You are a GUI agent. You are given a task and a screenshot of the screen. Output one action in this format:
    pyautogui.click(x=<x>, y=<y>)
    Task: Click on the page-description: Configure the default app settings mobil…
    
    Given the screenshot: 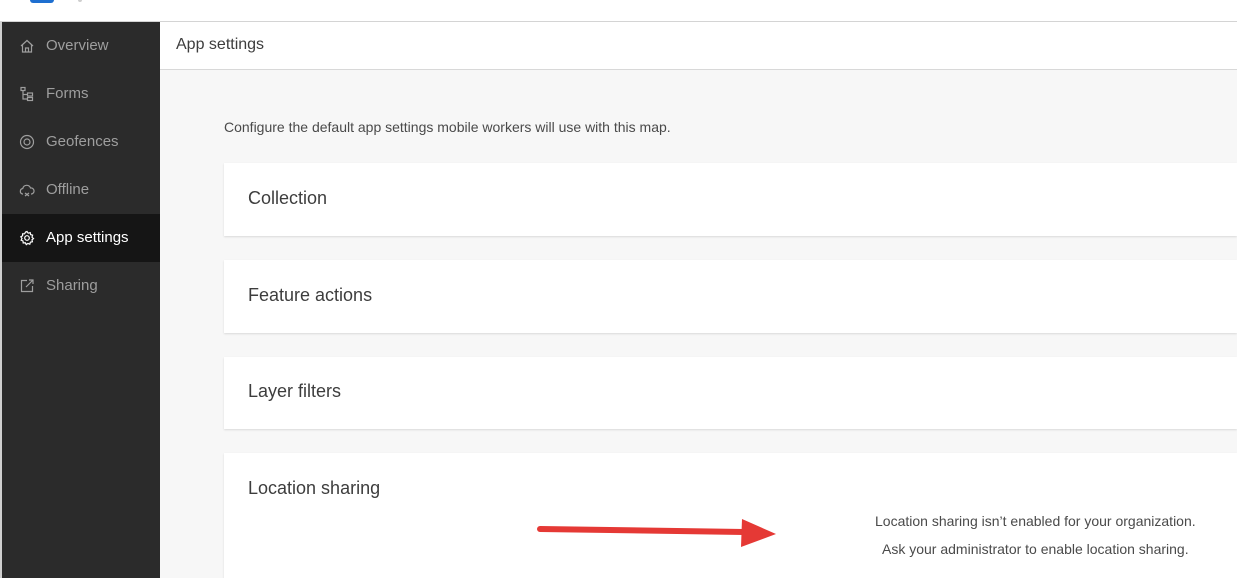 What is the action you would take?
    pyautogui.click(x=447, y=127)
    